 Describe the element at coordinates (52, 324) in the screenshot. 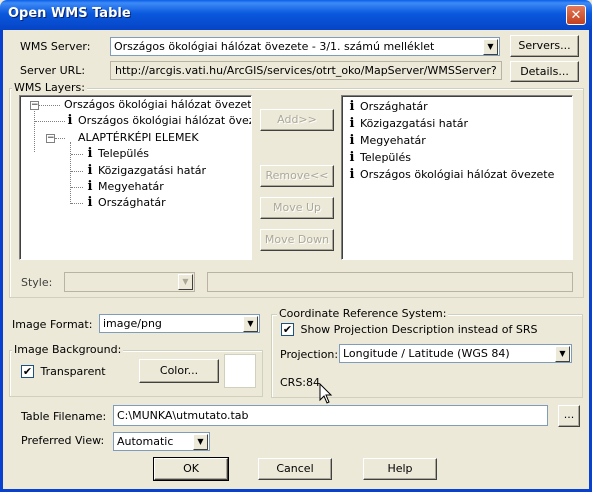

I see `image-format-label: Image Format:` at that location.